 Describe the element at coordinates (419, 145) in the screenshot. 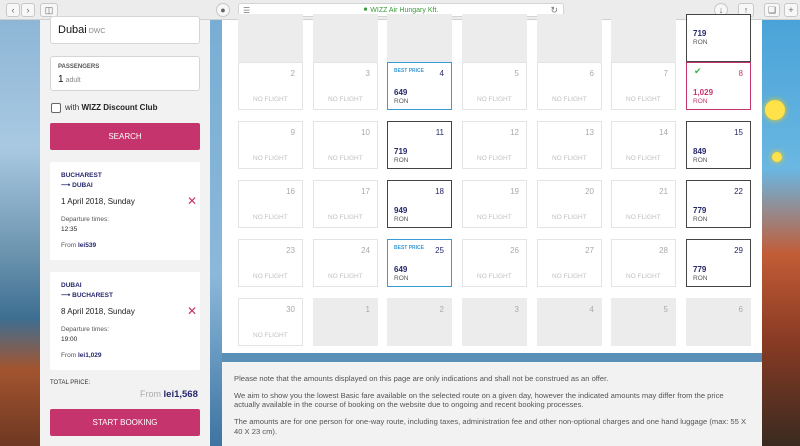

I see `calendar-day-cell: 11 719 RON` at that location.